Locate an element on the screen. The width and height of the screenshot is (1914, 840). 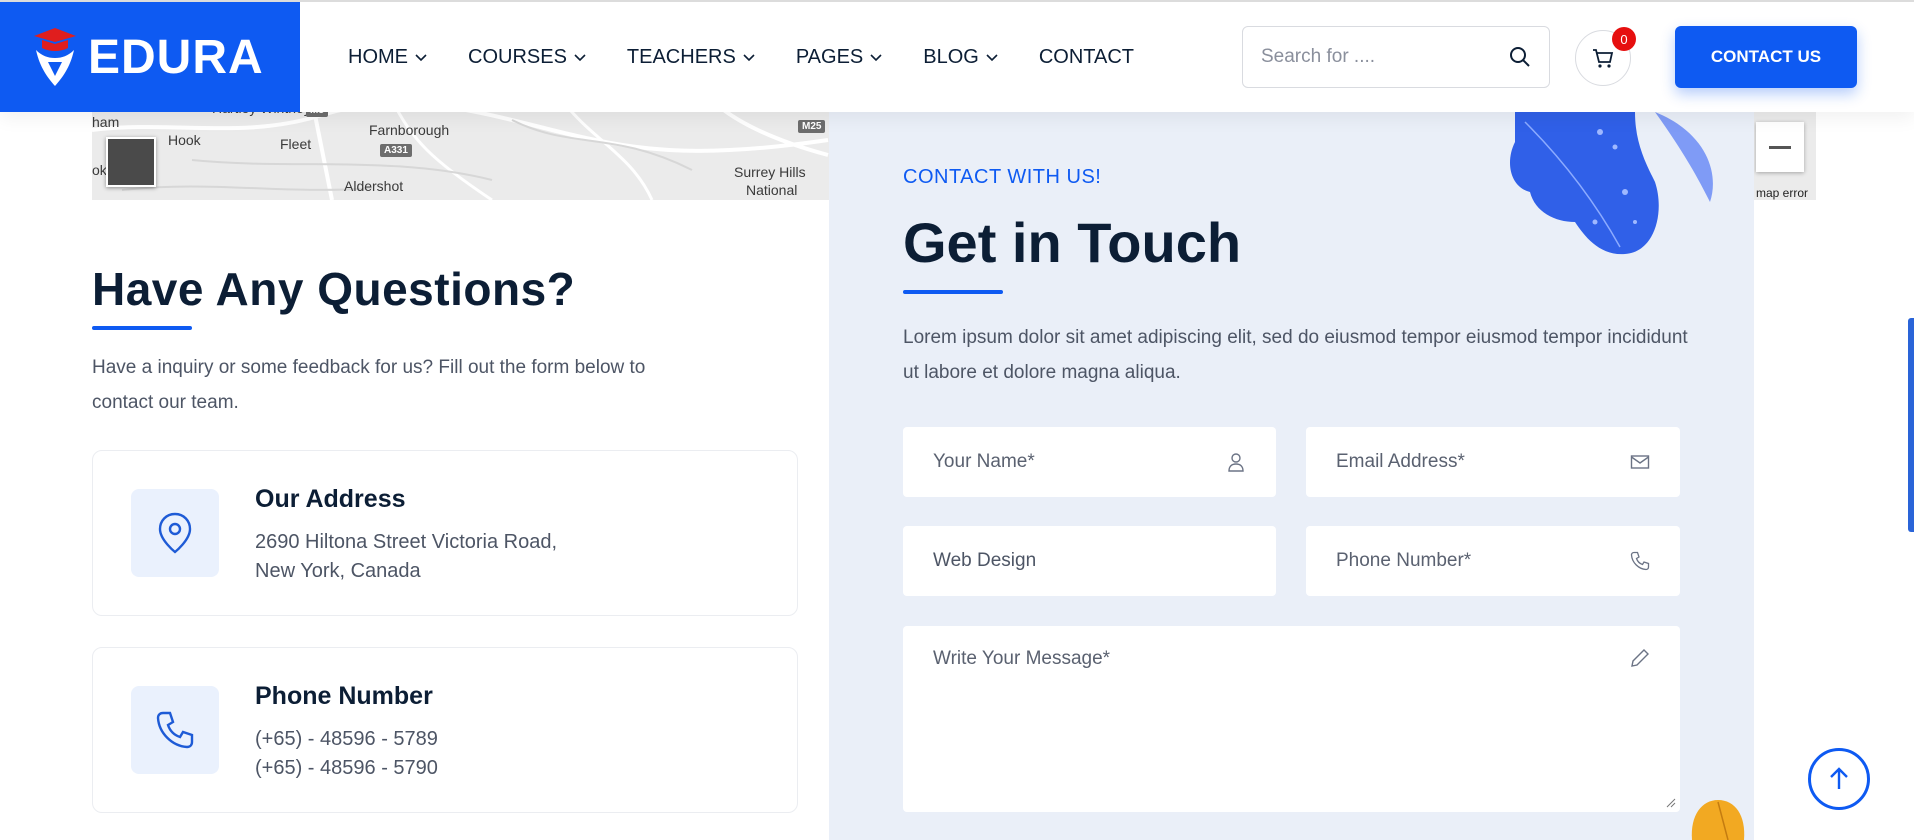
minus-icon is located at coordinates (1780, 147).